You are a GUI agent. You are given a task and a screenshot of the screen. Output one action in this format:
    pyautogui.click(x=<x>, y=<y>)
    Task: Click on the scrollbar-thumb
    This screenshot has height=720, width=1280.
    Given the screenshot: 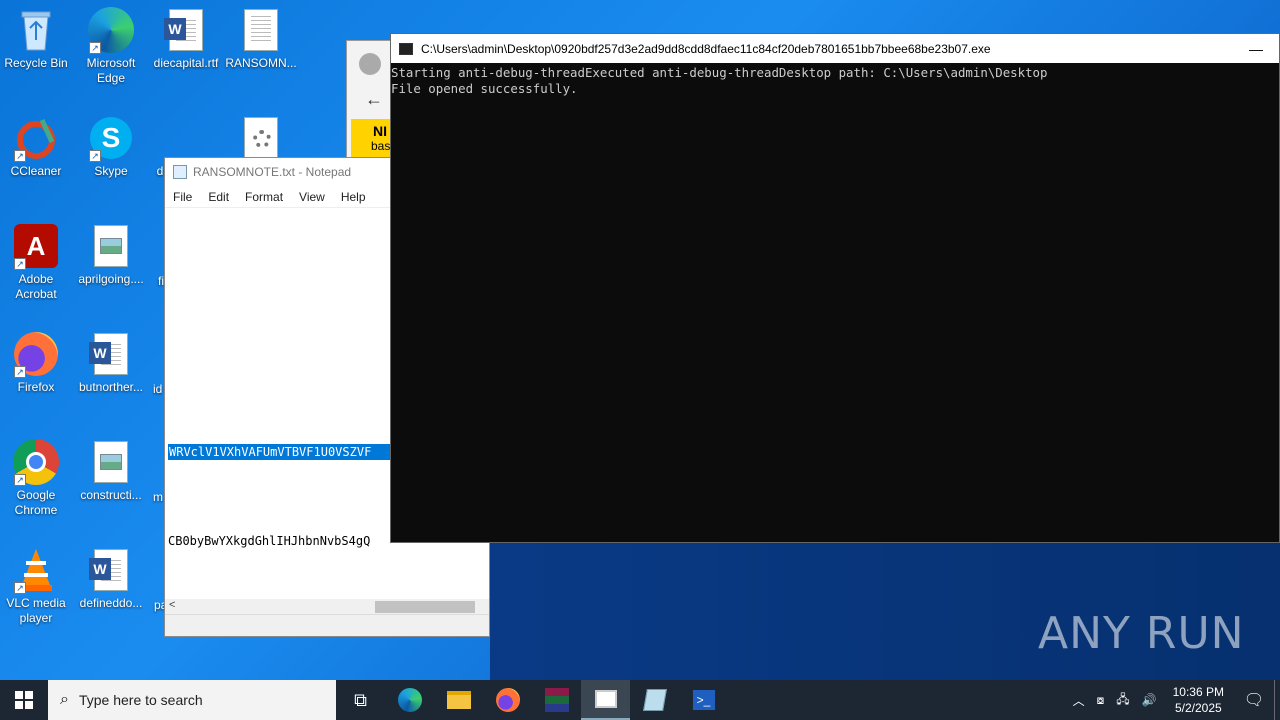 What is the action you would take?
    pyautogui.click(x=425, y=607)
    